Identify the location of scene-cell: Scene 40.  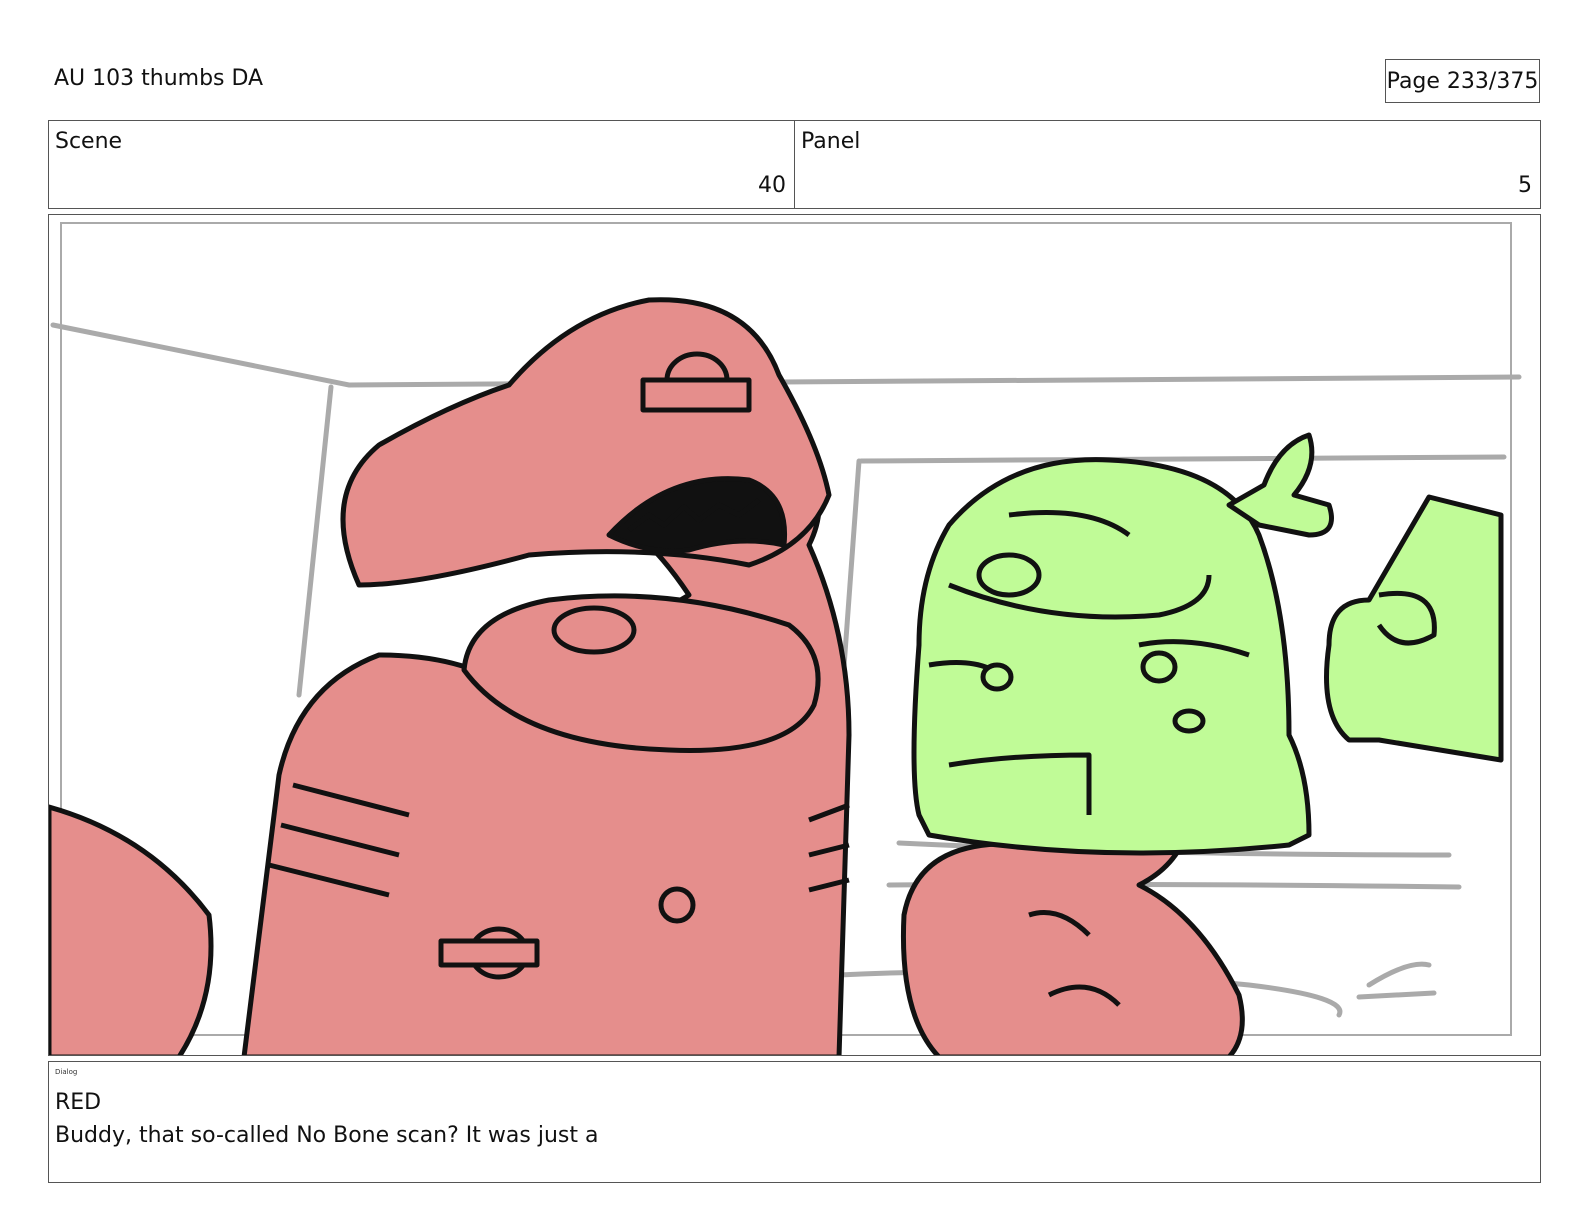
(421, 164).